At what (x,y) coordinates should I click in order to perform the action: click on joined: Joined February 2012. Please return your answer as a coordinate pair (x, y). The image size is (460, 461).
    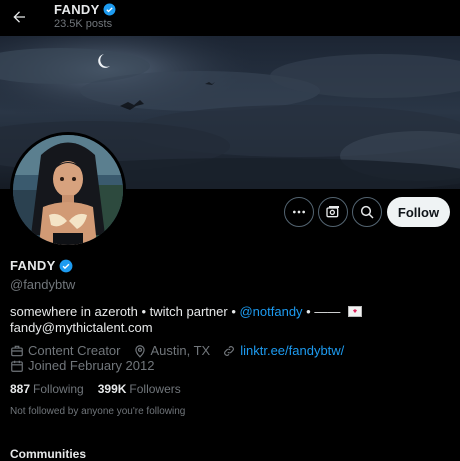
    Looking at the image, I should click on (82, 365).